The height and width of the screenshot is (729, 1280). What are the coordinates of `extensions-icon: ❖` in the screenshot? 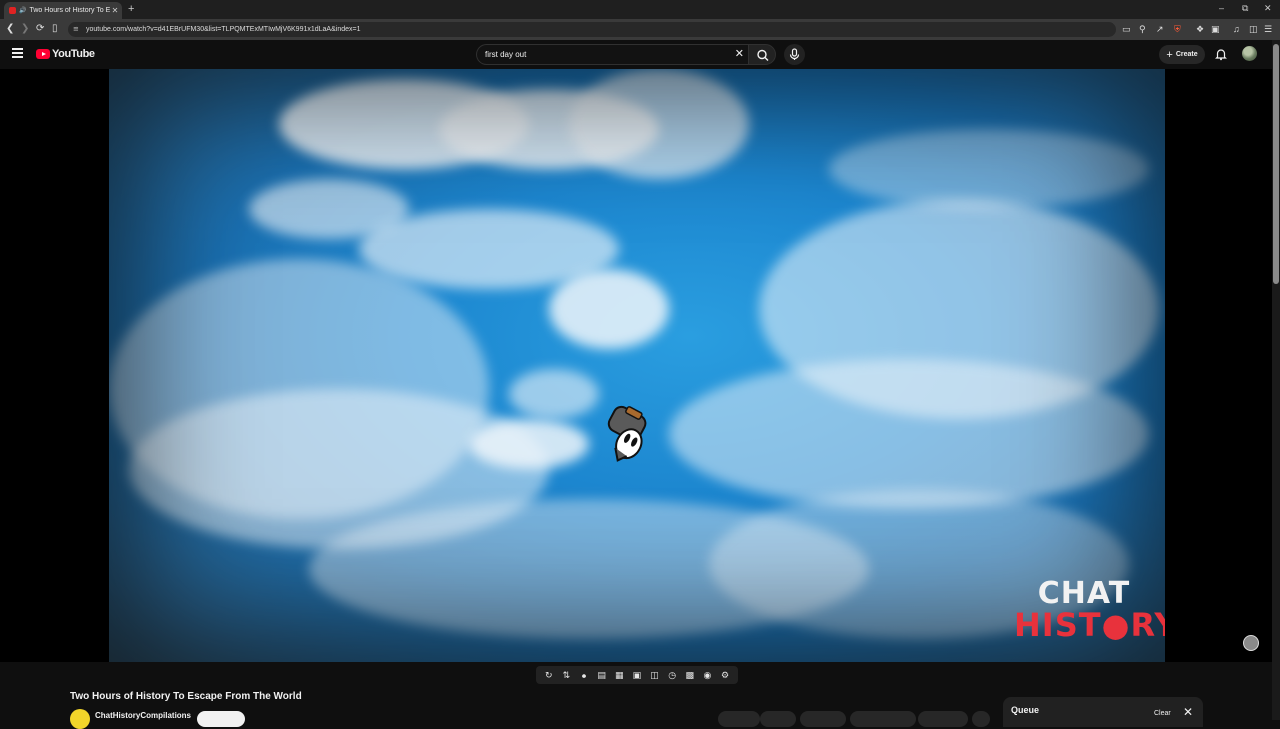 It's located at (1200, 29).